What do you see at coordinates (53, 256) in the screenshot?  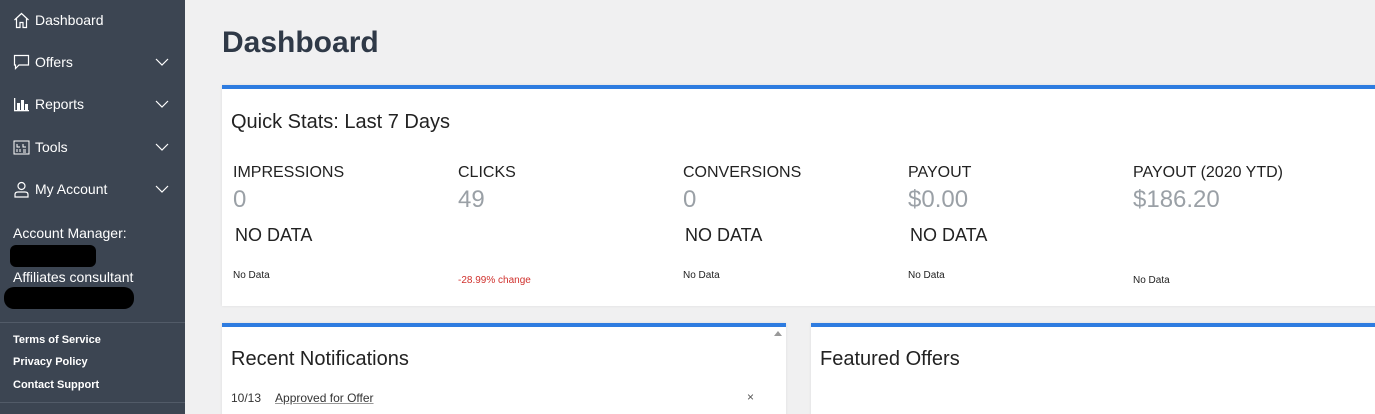 I see `redacted-name` at bounding box center [53, 256].